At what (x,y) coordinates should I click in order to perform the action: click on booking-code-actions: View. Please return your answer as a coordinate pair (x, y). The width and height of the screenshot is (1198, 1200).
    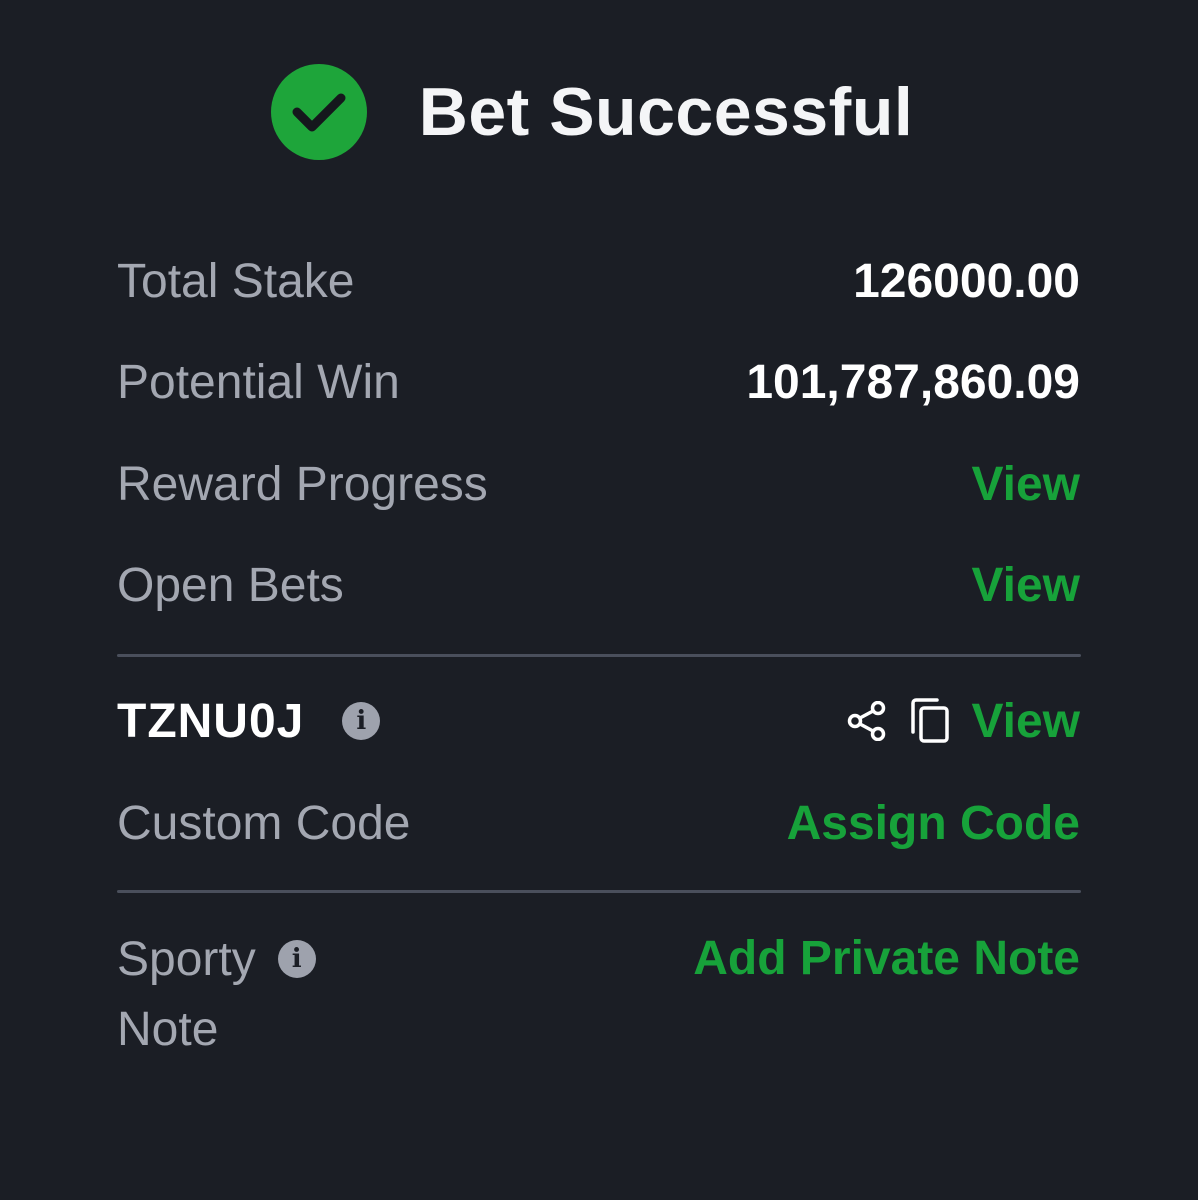
    Looking at the image, I should click on (963, 721).